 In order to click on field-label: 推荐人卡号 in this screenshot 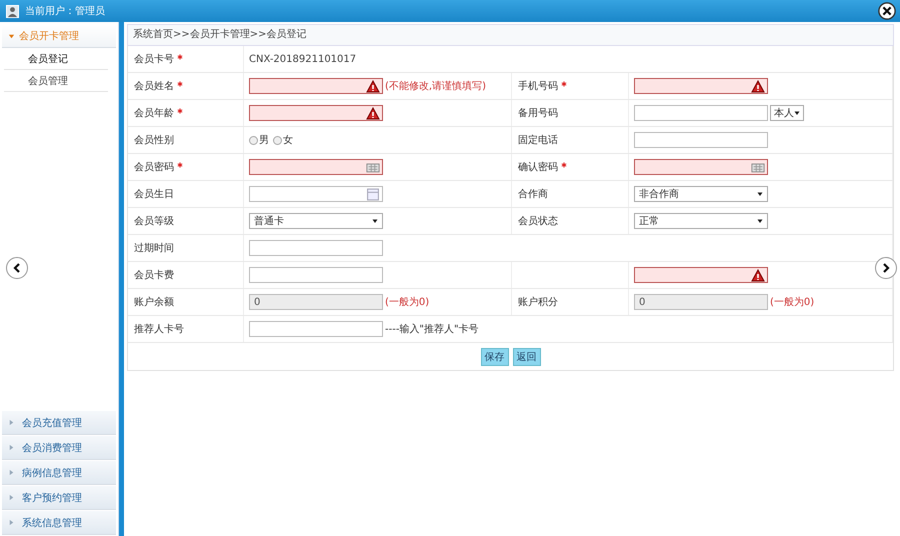, I will do `click(159, 329)`.